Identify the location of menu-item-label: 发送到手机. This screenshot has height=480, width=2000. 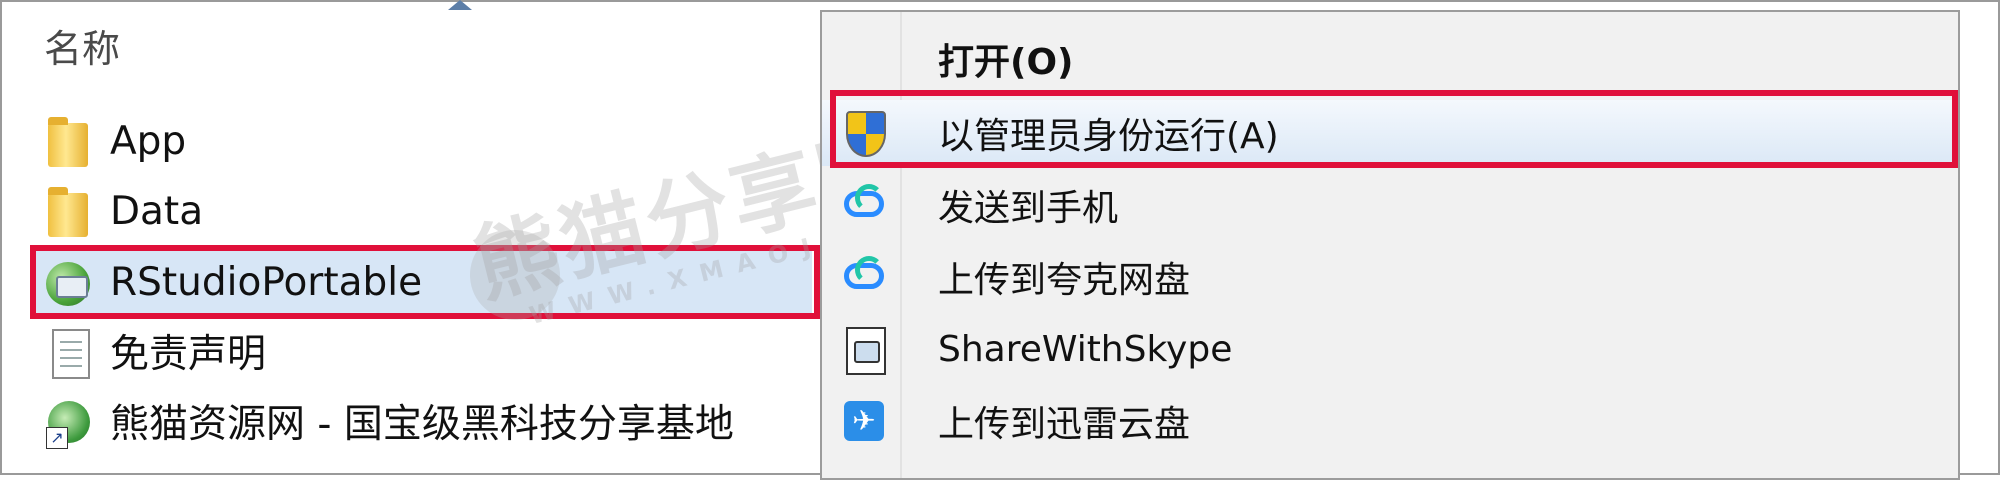
(1028, 208).